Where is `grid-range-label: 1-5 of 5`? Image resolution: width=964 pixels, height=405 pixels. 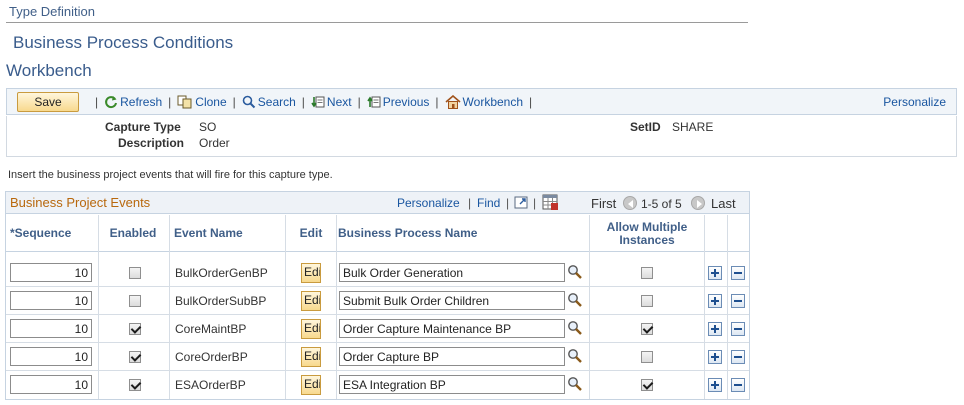 grid-range-label: 1-5 of 5 is located at coordinates (661, 204).